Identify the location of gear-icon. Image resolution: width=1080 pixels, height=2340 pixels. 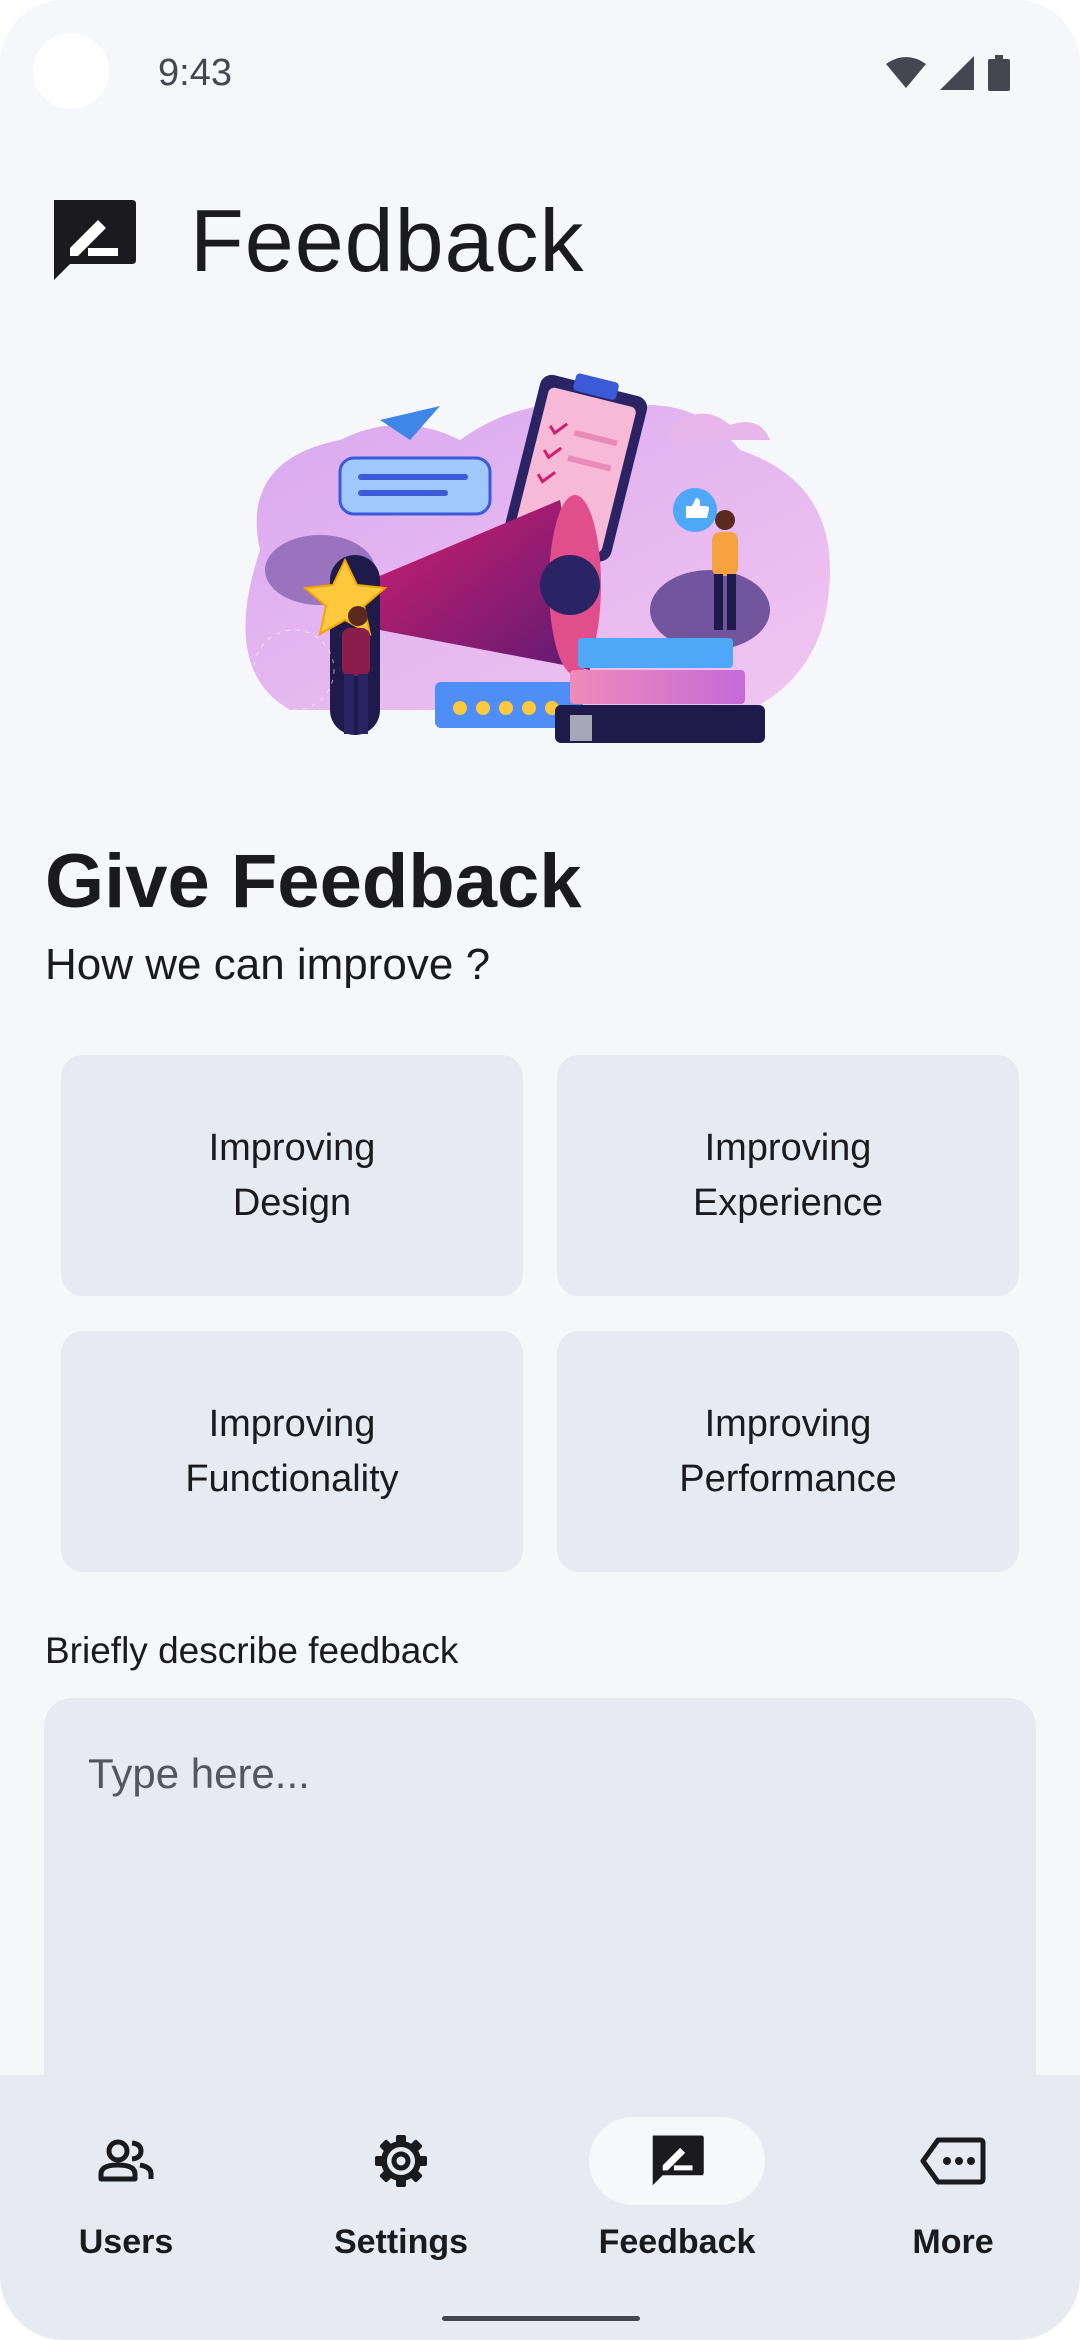
(401, 2161).